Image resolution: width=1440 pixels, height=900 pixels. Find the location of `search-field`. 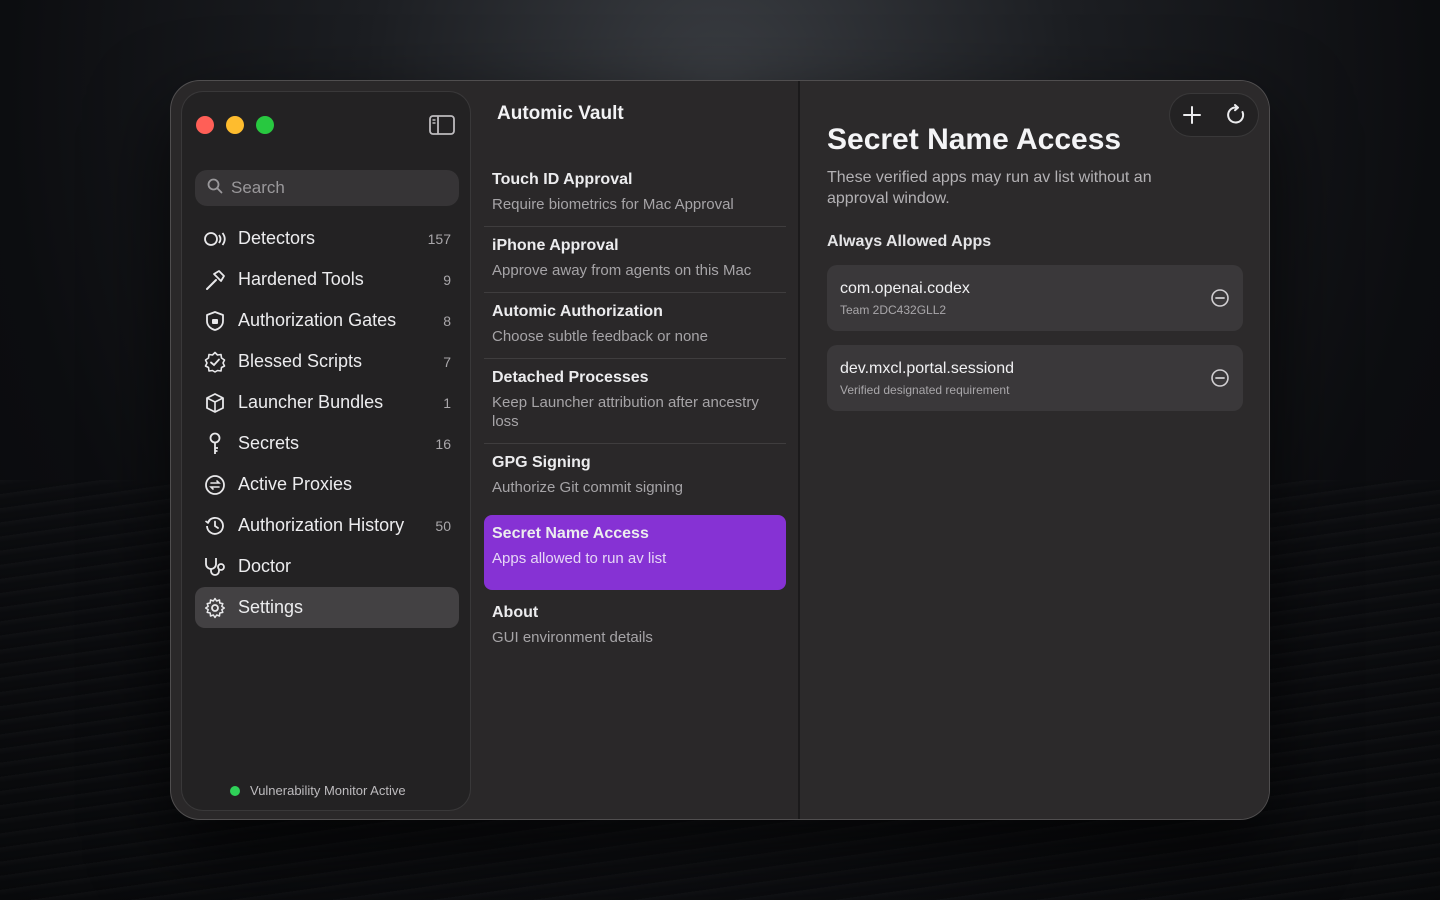

search-field is located at coordinates (327, 188).